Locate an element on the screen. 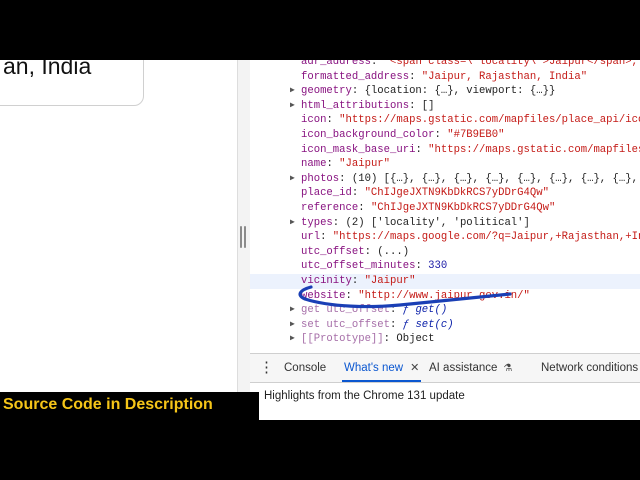 This screenshot has width=640, height=480. property-row: ▶ set utc_offset: ƒ set(c) is located at coordinates (445, 325).